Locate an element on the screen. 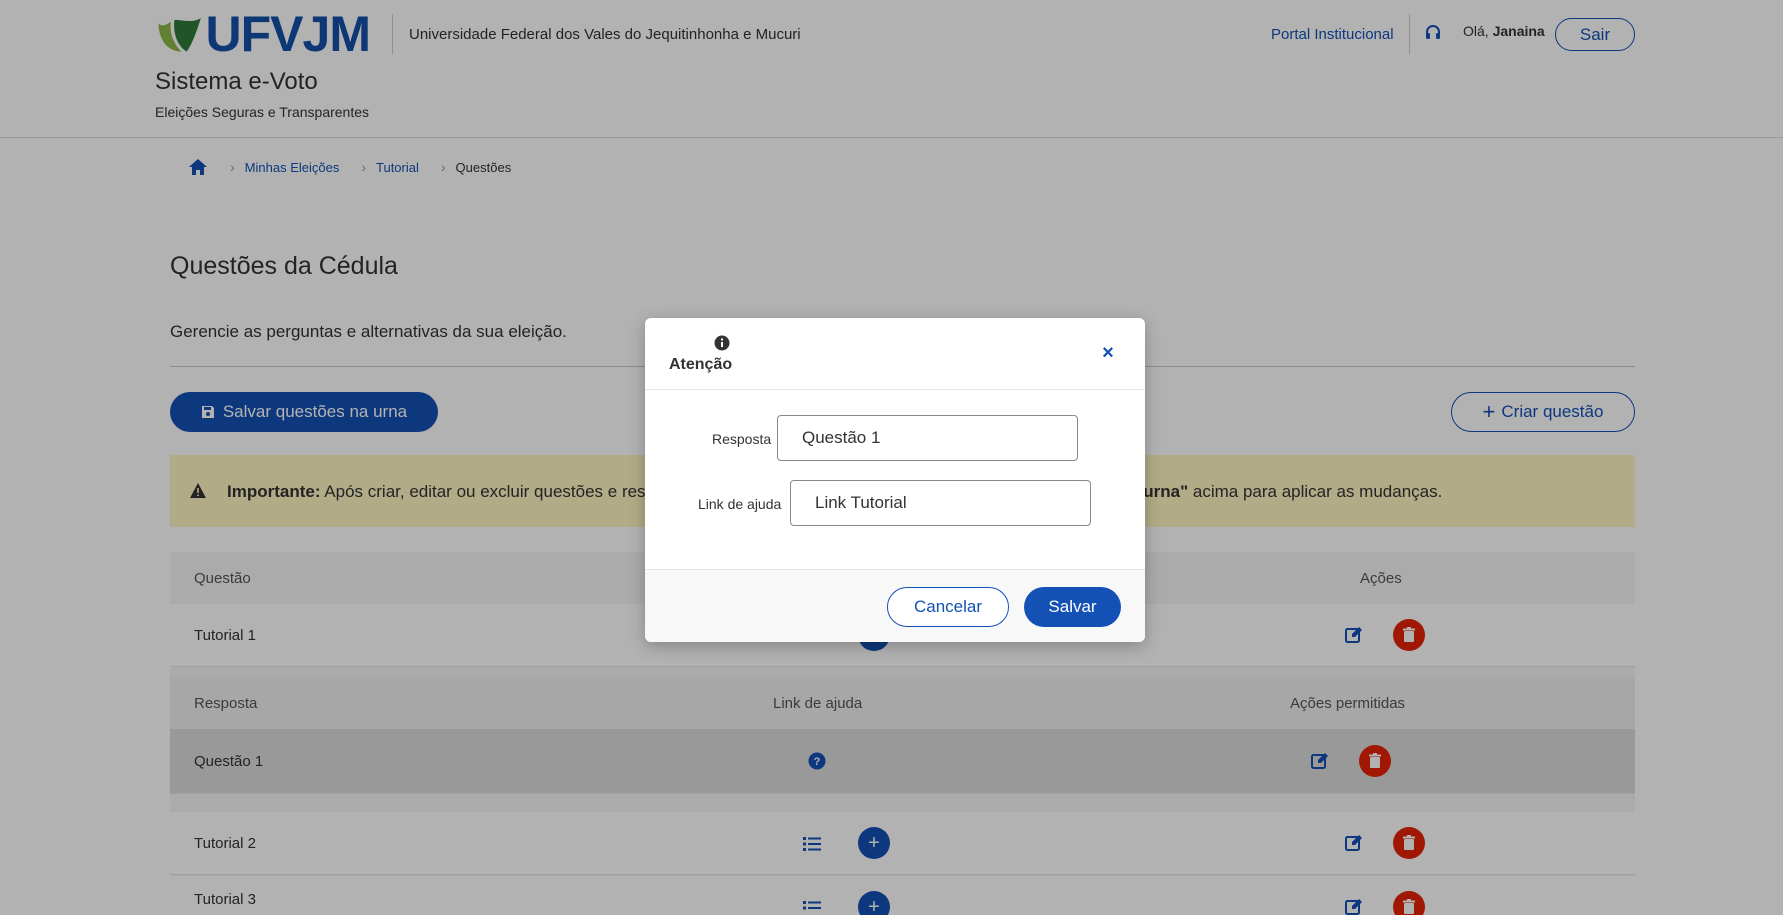 The height and width of the screenshot is (915, 1783). cancel-button: Cancelar is located at coordinates (948, 607).